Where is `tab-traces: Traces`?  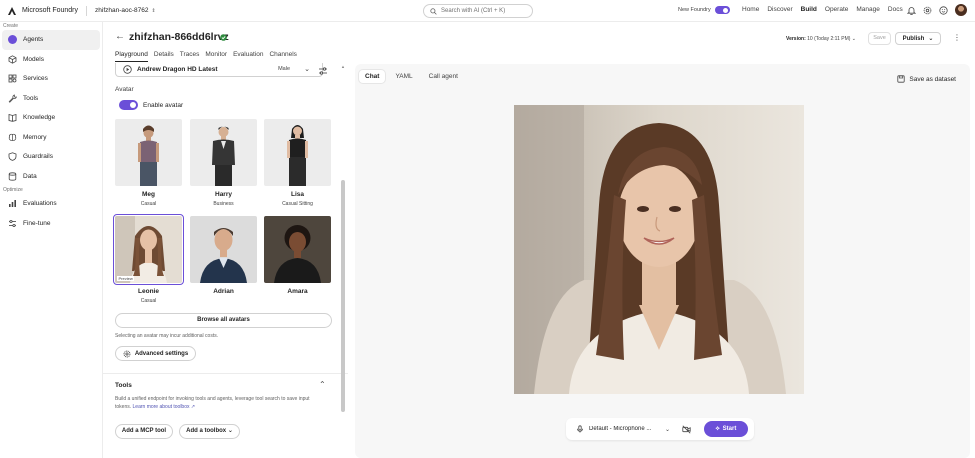 tab-traces: Traces is located at coordinates (190, 56).